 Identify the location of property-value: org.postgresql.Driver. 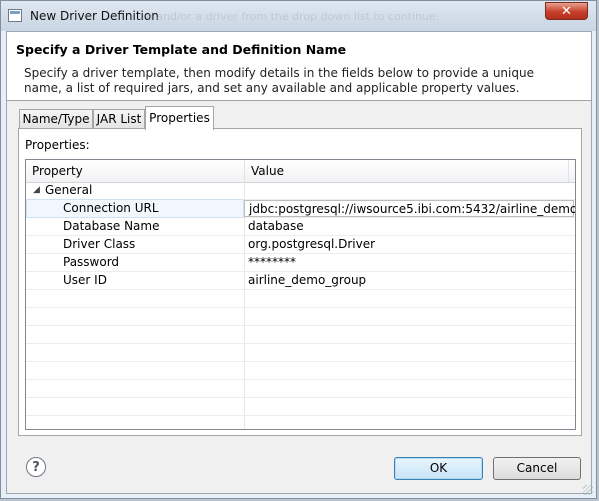
(409, 244).